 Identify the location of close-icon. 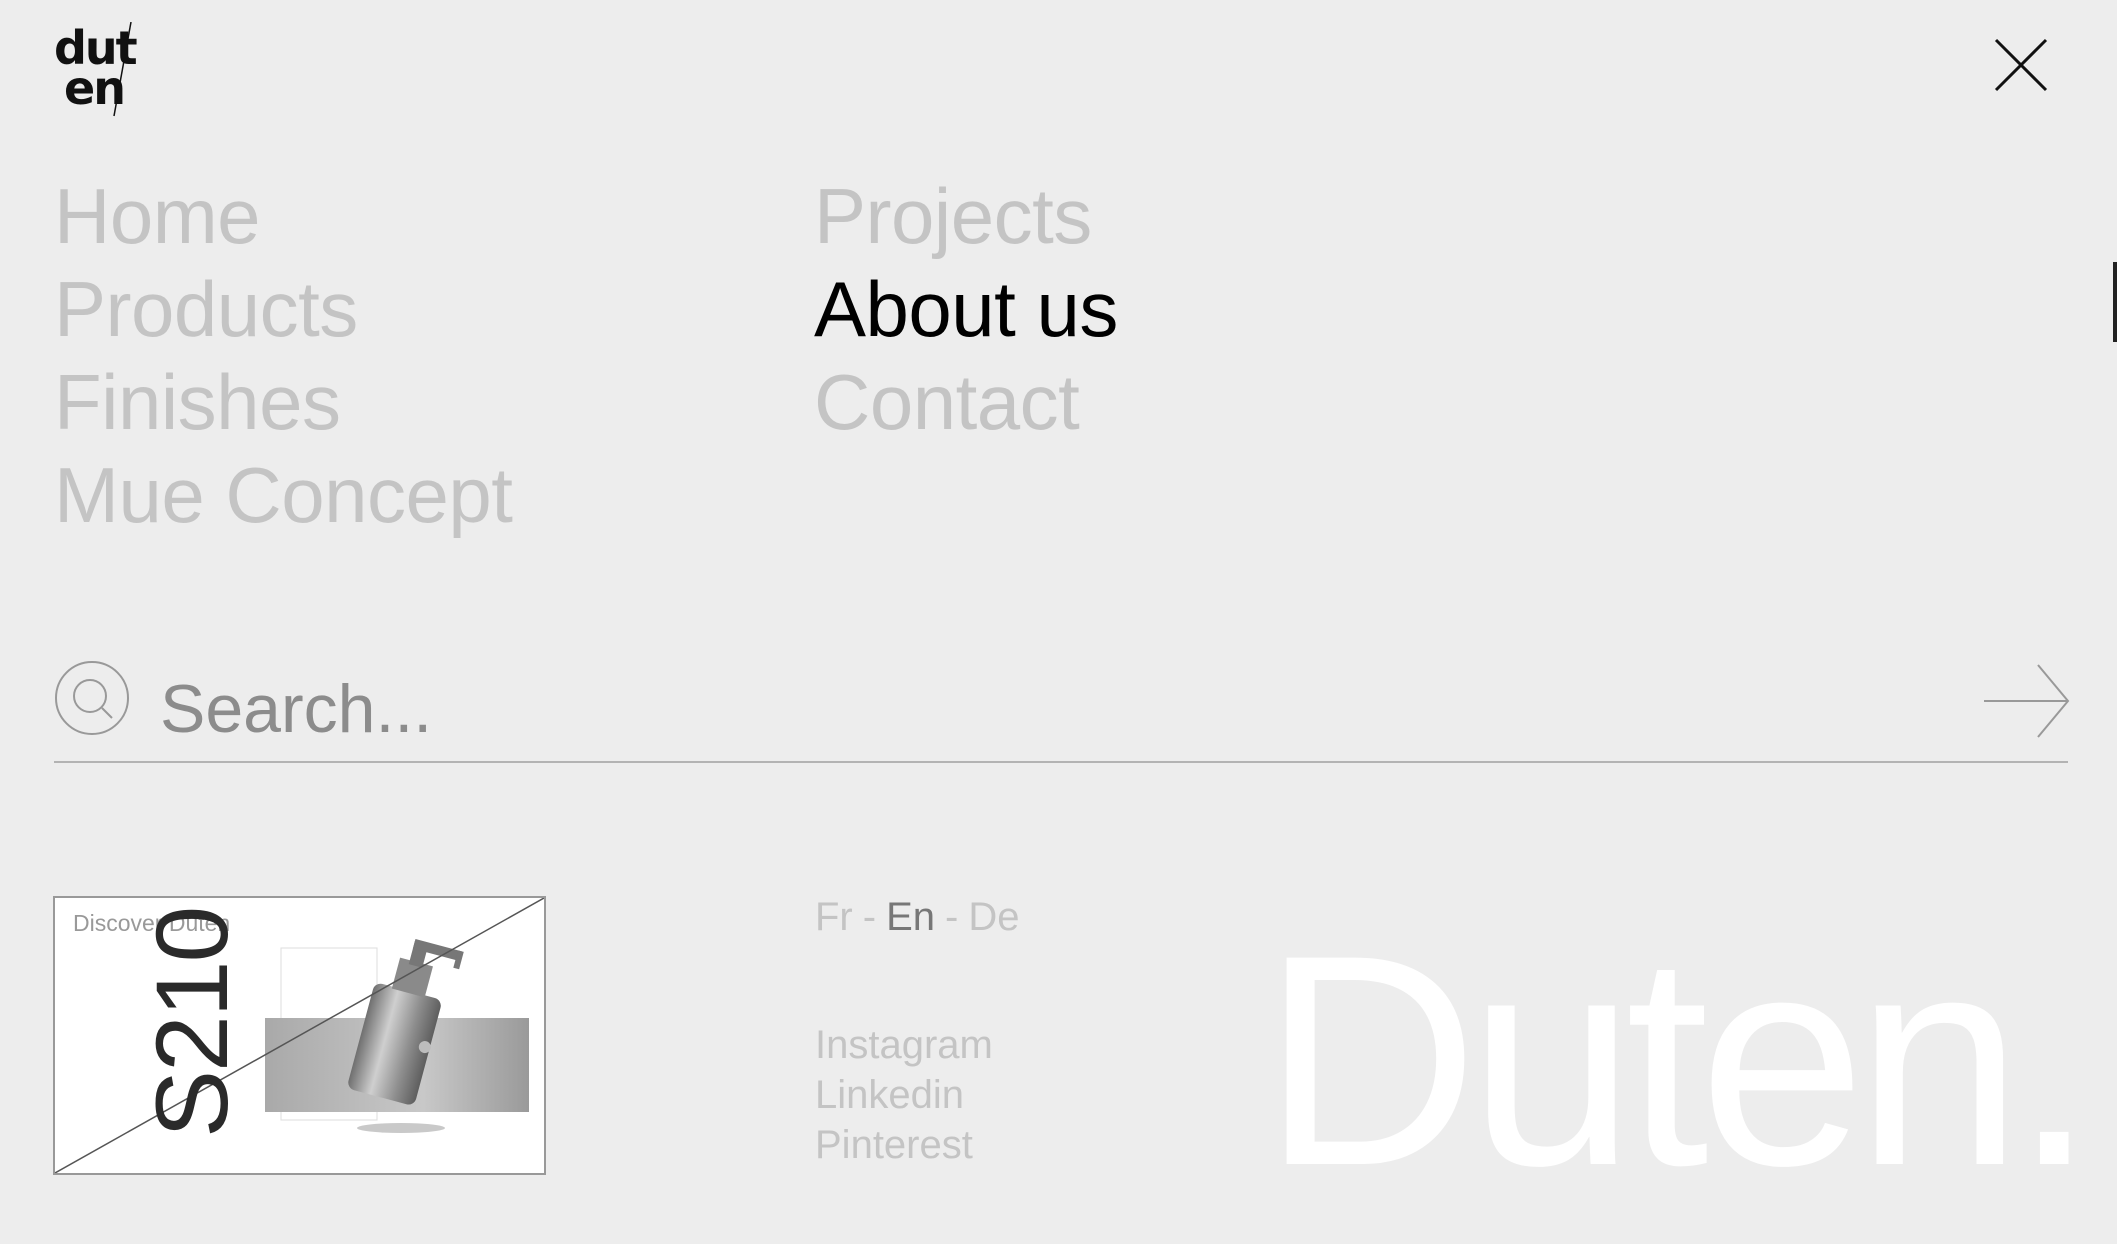
(2021, 65).